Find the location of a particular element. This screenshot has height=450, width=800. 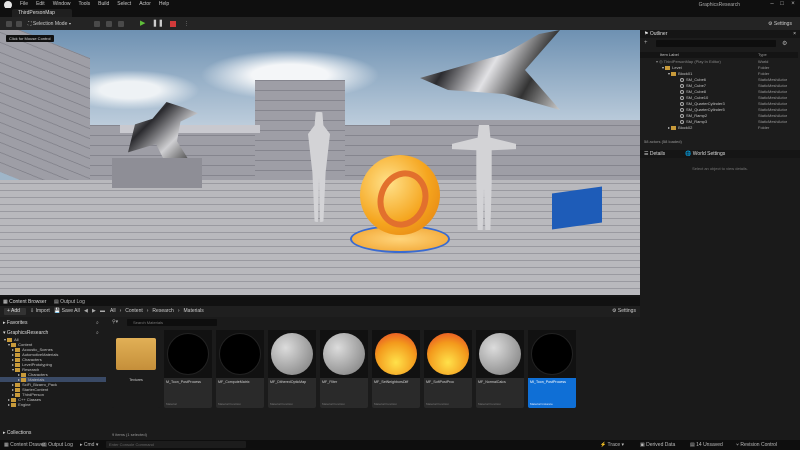

outliner-header: Item Label Type is located at coordinates (719, 55).